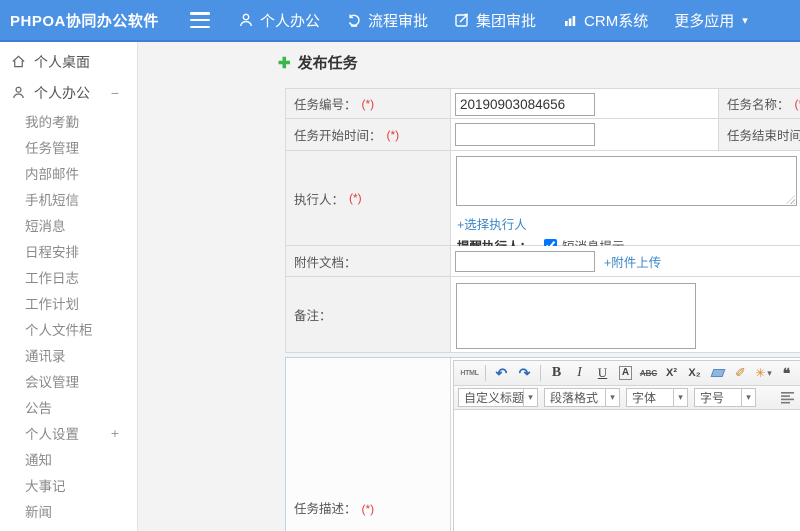 This screenshot has height=531, width=800. What do you see at coordinates (68, 527) in the screenshot?
I see `sidebar-item-voting: 投票管理` at bounding box center [68, 527].